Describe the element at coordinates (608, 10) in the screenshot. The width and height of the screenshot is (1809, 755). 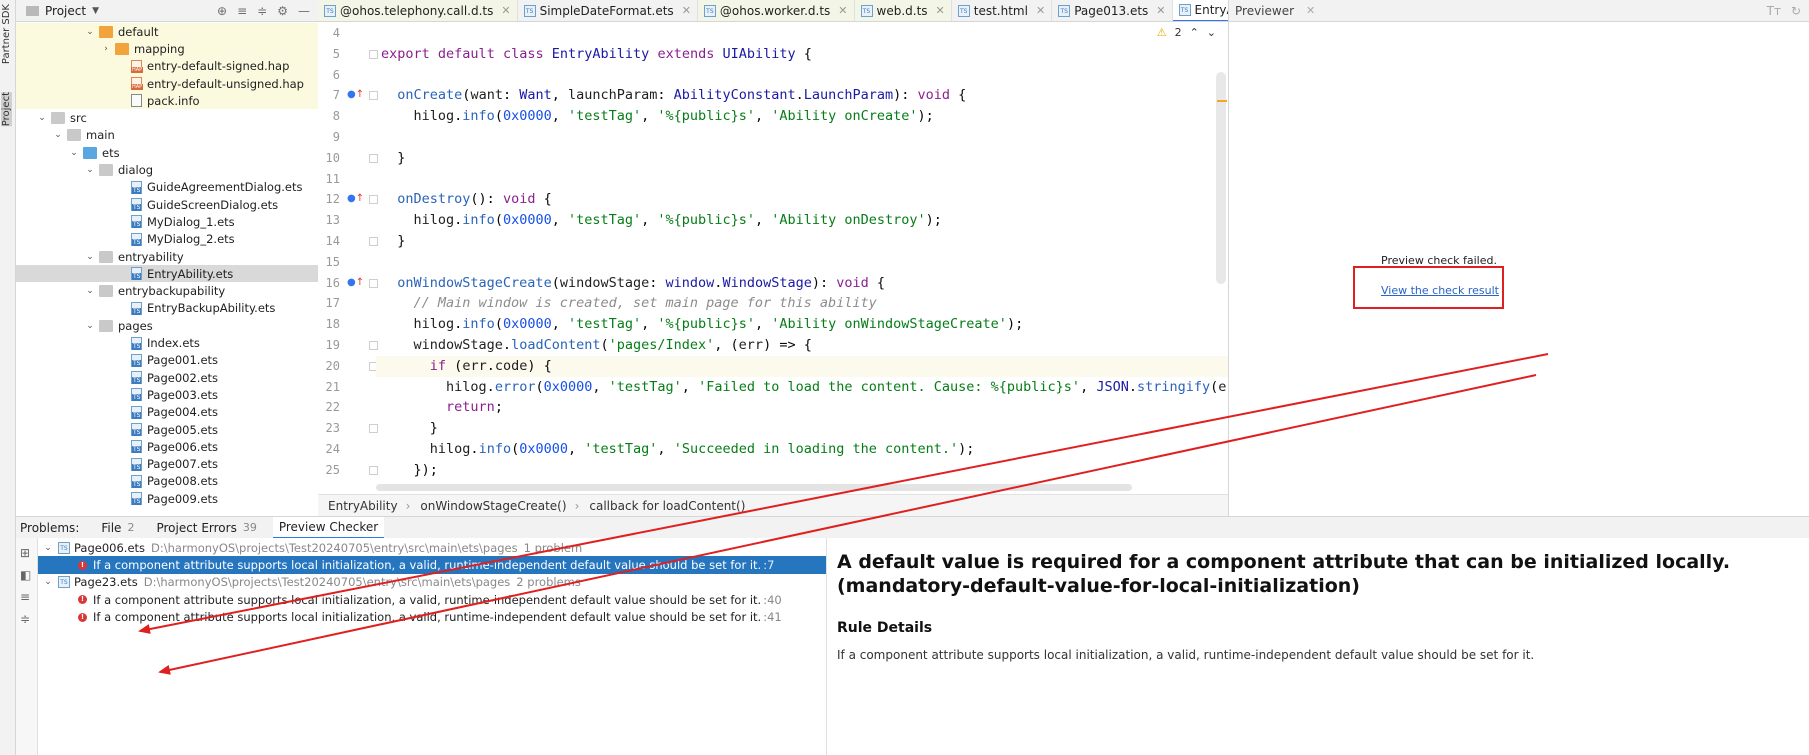
I see `editor-tab: TS SimpleDateFormat.ets ✕` at that location.